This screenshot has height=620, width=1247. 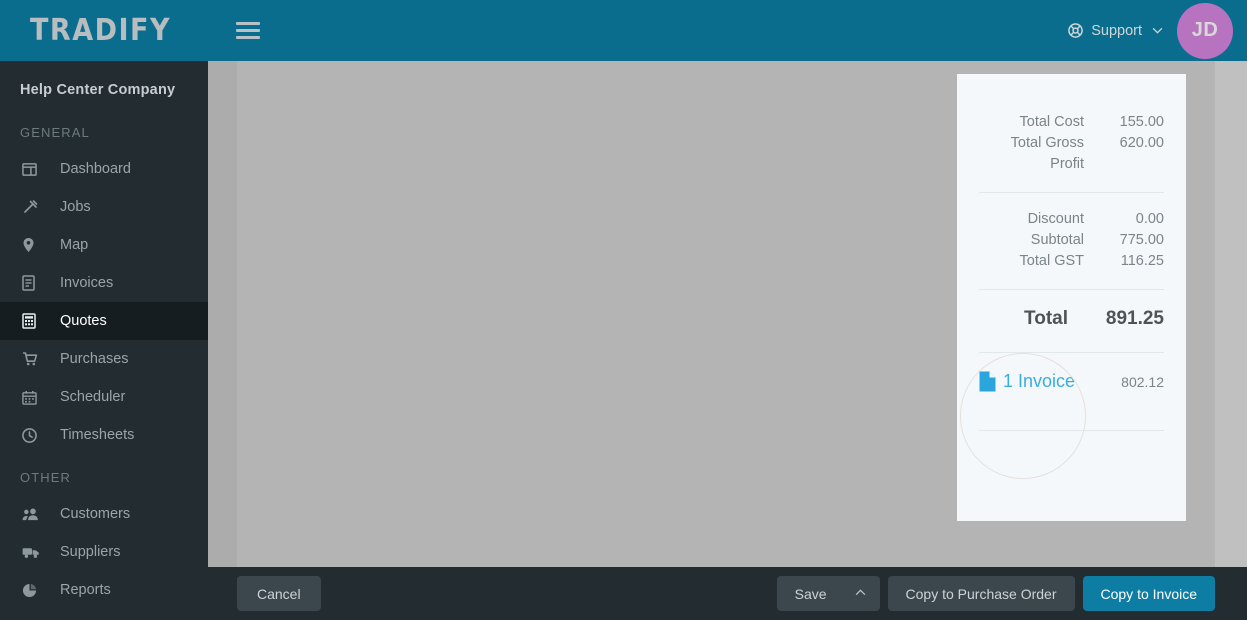 I want to click on sidebar-item-invoices: Invoices, so click(x=104, y=283).